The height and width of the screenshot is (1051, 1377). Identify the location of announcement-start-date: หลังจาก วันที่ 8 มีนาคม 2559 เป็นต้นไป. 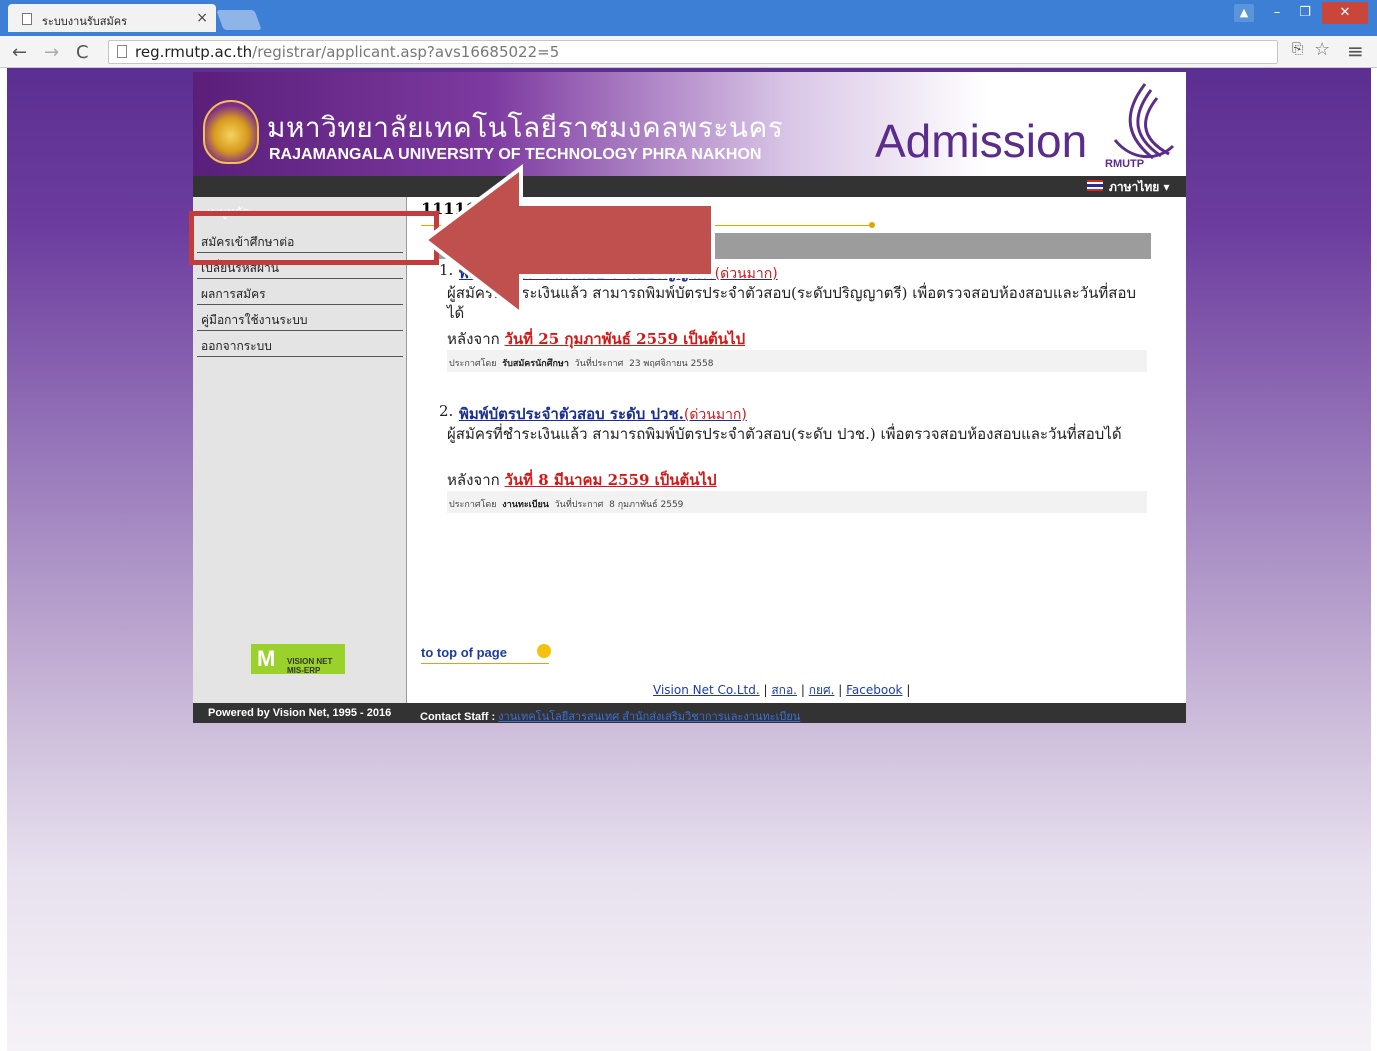
(582, 480).